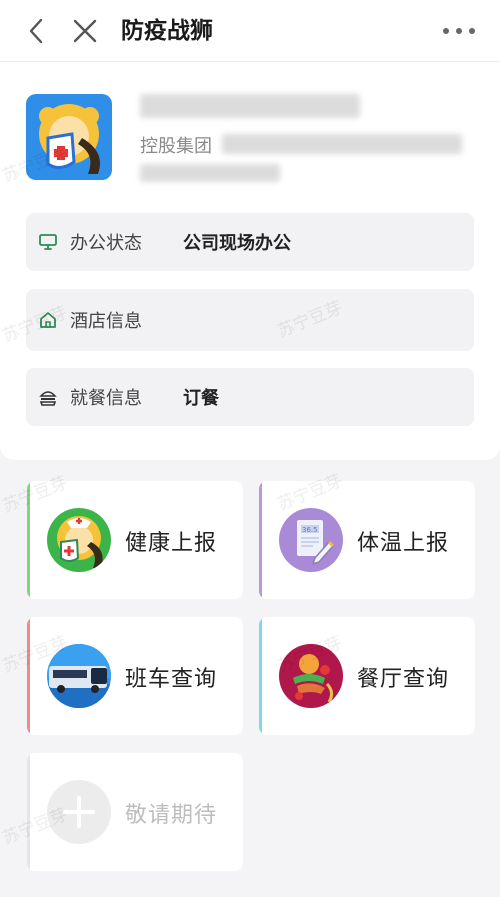 The height and width of the screenshot is (897, 500). I want to click on back-icon, so click(37, 31).